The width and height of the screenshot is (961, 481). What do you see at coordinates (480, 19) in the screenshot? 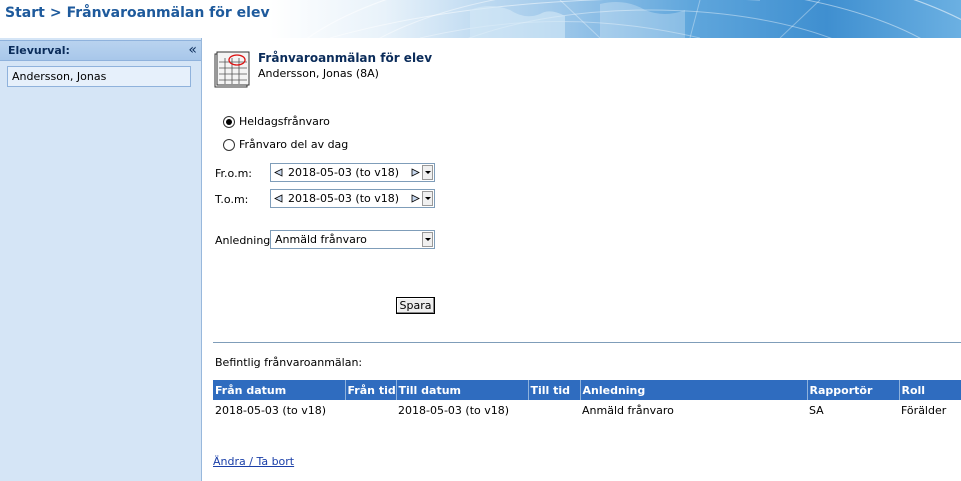
I see `app-header: Start > Frånvaroanmälan för elev` at bounding box center [480, 19].